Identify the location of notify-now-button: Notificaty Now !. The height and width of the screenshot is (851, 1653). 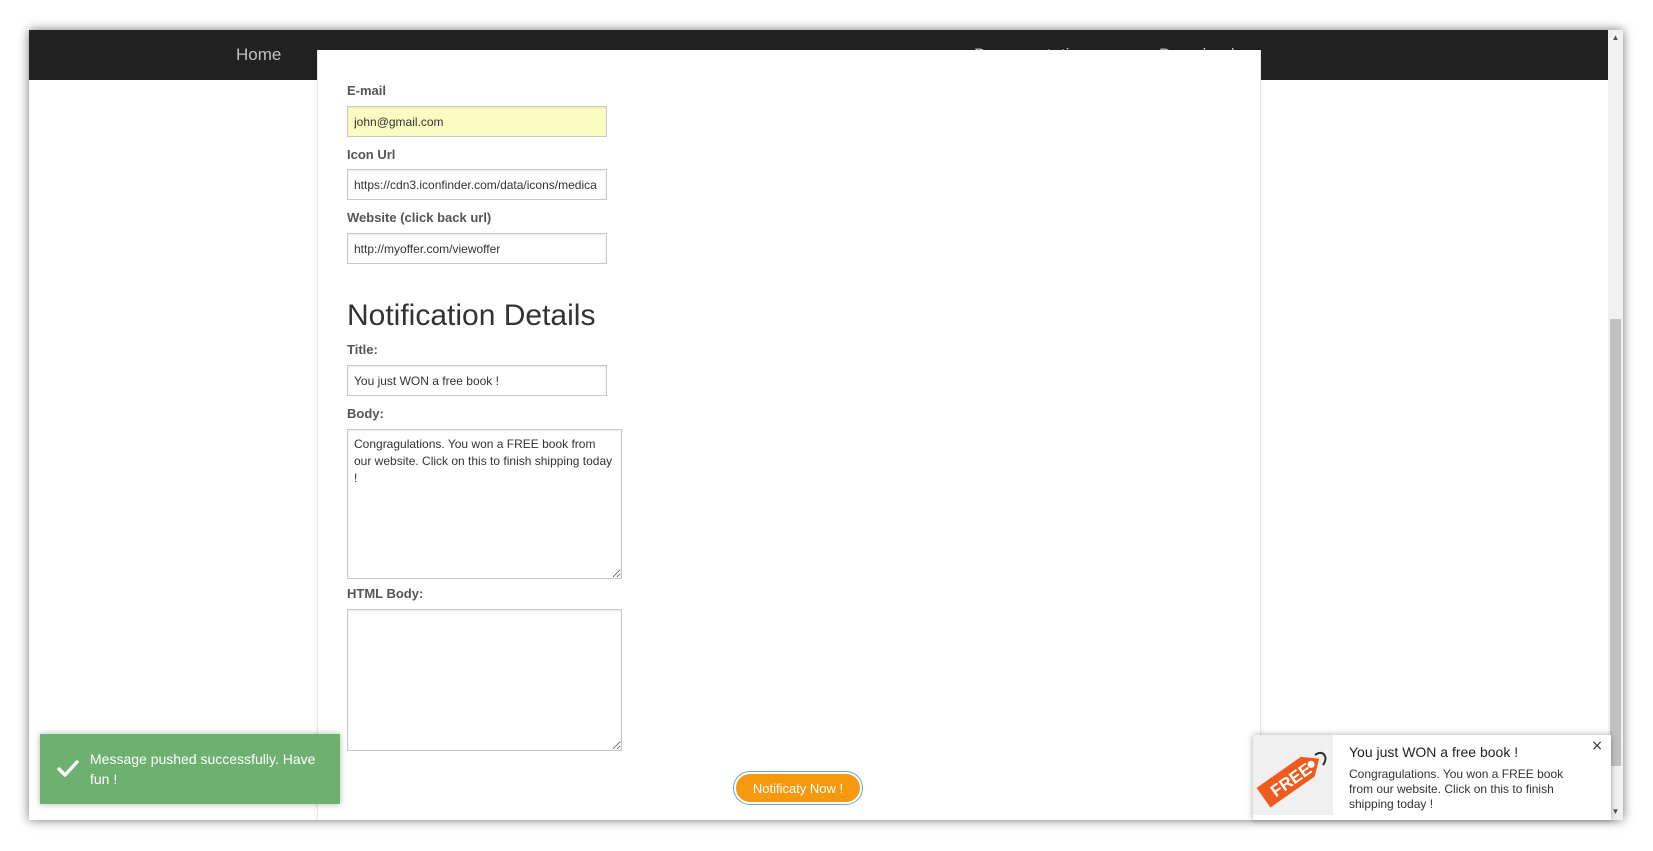
(798, 788).